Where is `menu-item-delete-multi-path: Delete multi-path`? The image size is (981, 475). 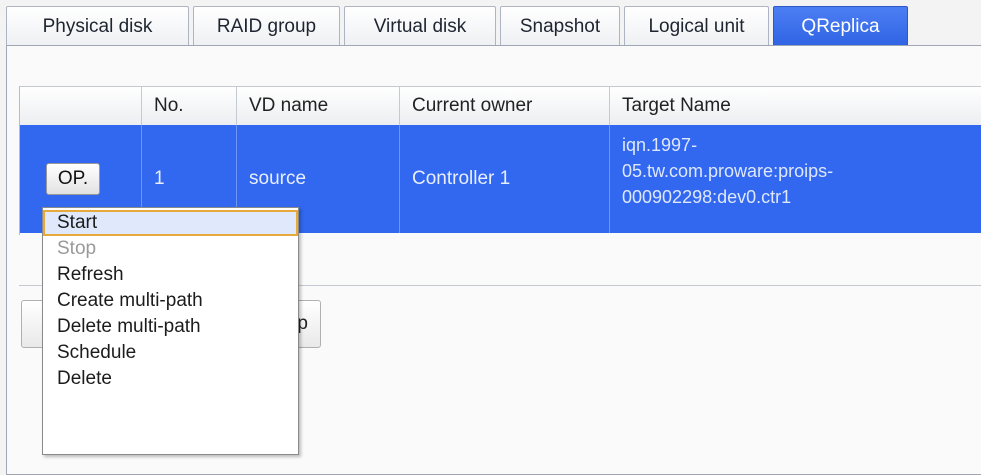
menu-item-delete-multi-path: Delete multi-path is located at coordinates (170, 327).